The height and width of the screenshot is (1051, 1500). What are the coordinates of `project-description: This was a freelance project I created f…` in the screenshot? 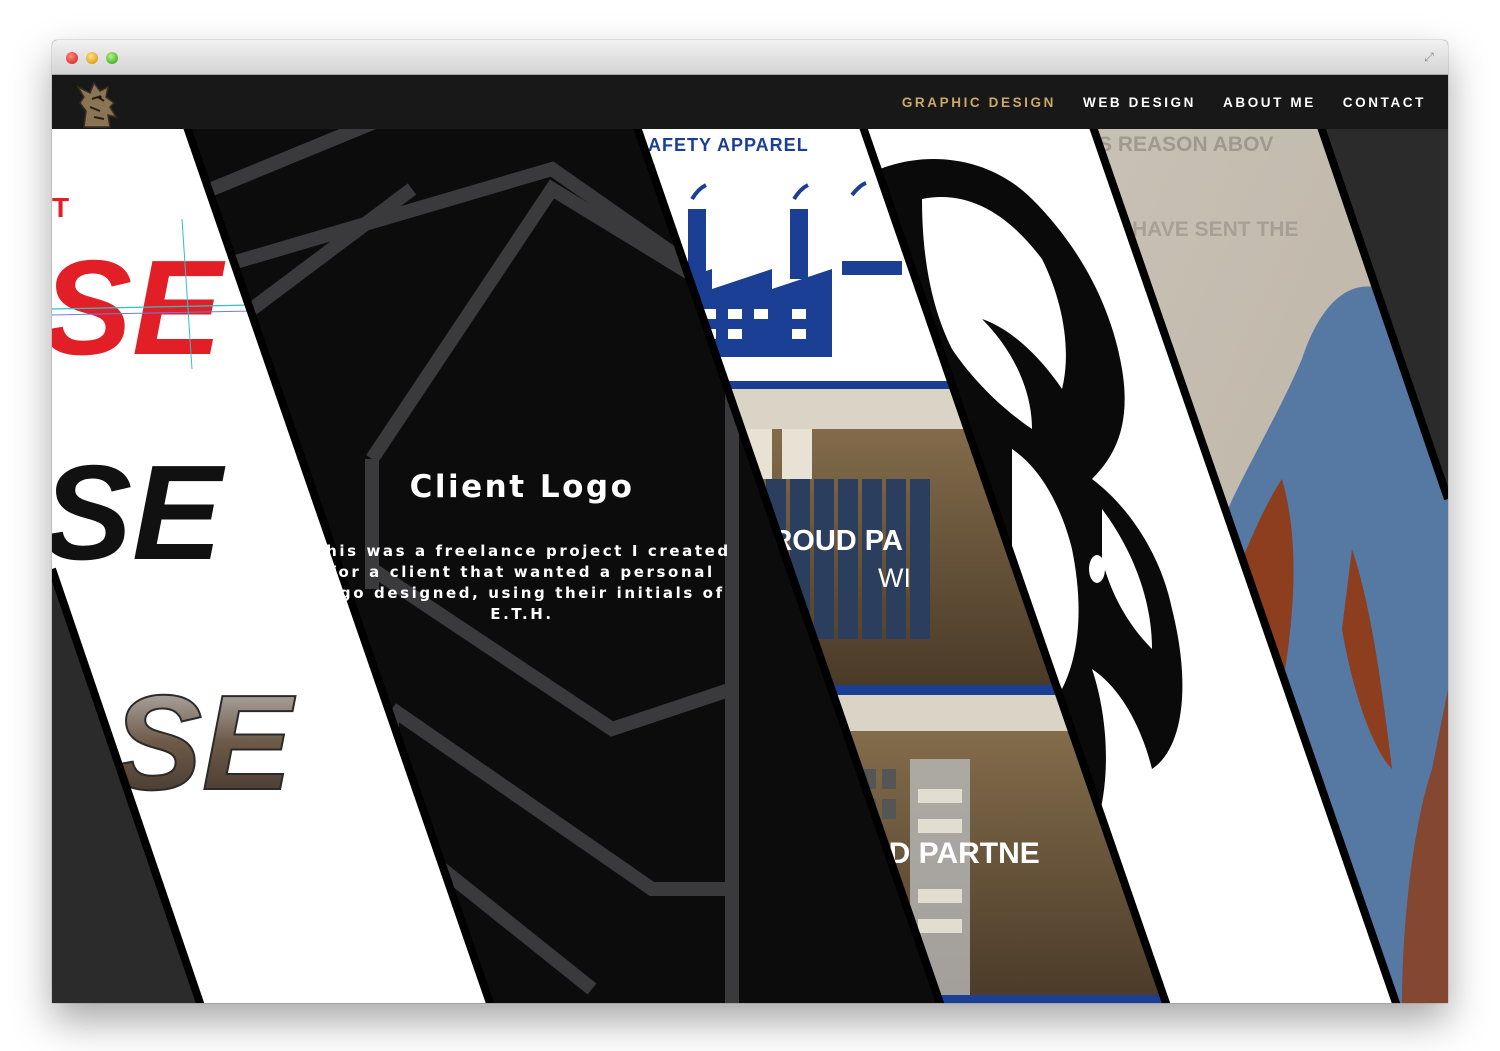 It's located at (522, 582).